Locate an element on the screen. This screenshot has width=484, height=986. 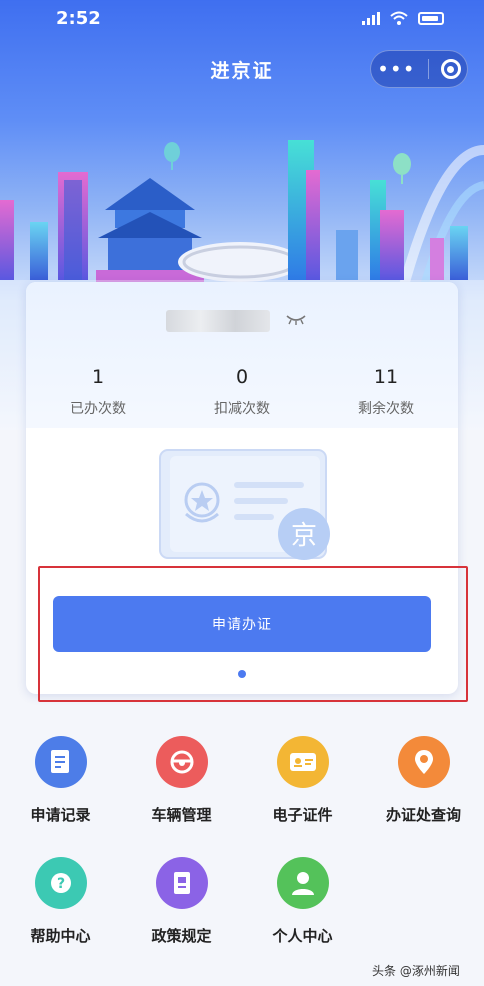
help-icon: ? is located at coordinates (60, 883).